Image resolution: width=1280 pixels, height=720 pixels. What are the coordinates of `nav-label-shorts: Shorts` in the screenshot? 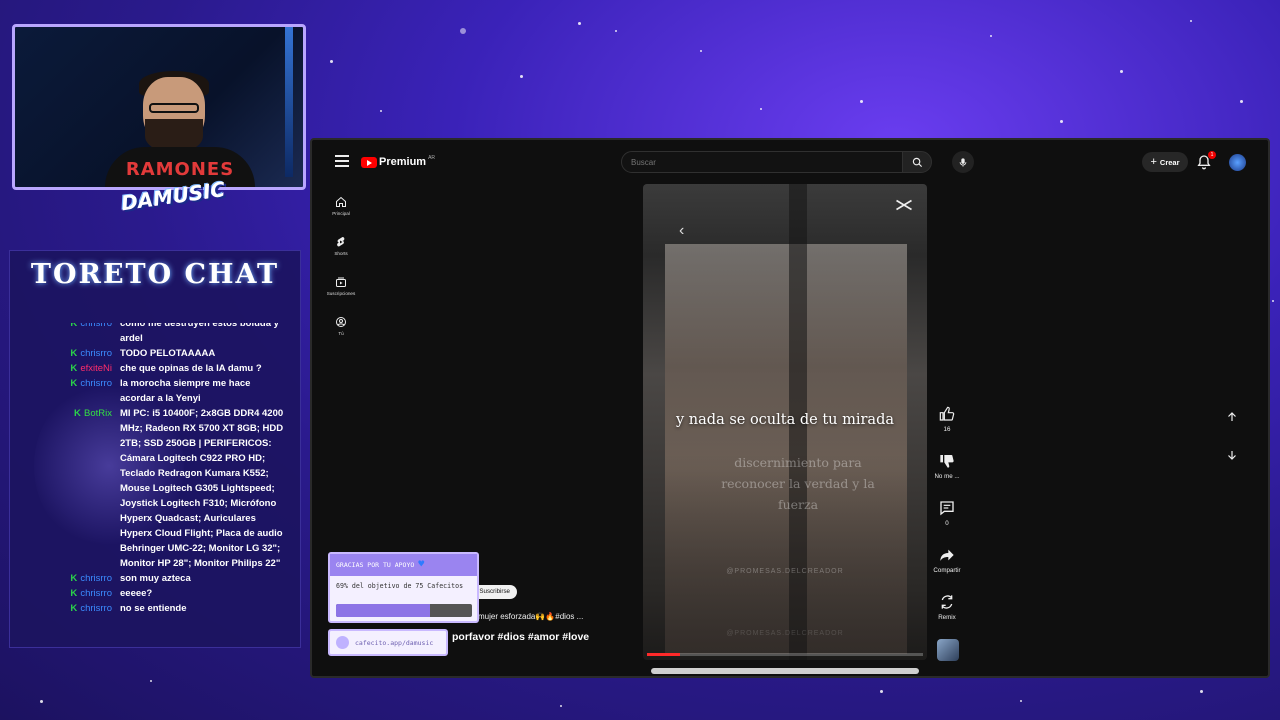 It's located at (341, 253).